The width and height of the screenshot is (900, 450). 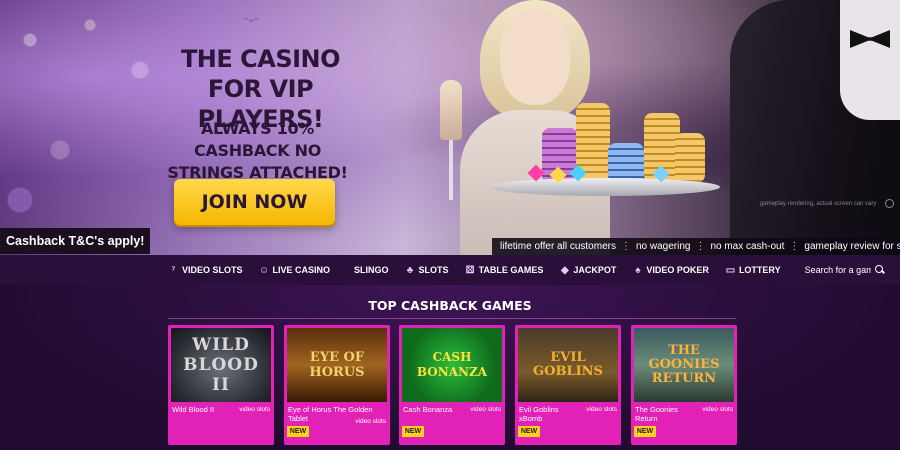 I want to click on info-icon, so click(x=889, y=203).